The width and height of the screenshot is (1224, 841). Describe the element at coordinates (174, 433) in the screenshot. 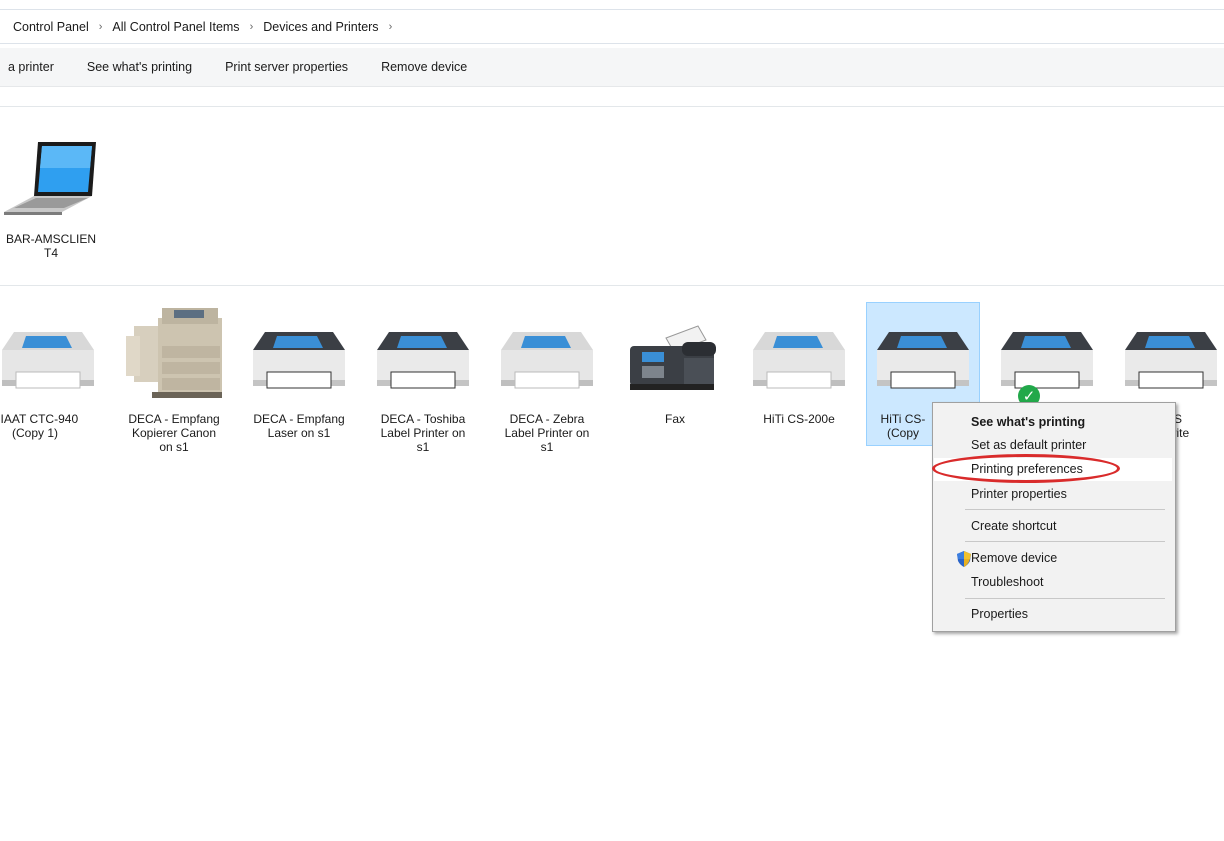

I see `device-label: DECA - Empfang Kopierer Canon on s1` at that location.